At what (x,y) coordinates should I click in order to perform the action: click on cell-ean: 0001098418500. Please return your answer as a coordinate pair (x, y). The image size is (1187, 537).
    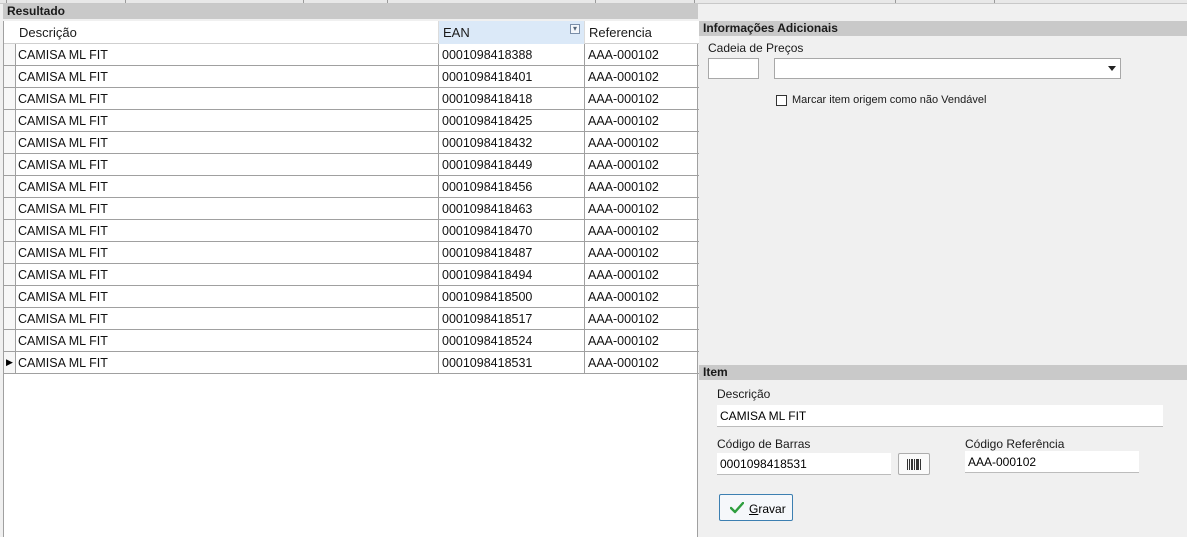
    Looking at the image, I should click on (512, 296).